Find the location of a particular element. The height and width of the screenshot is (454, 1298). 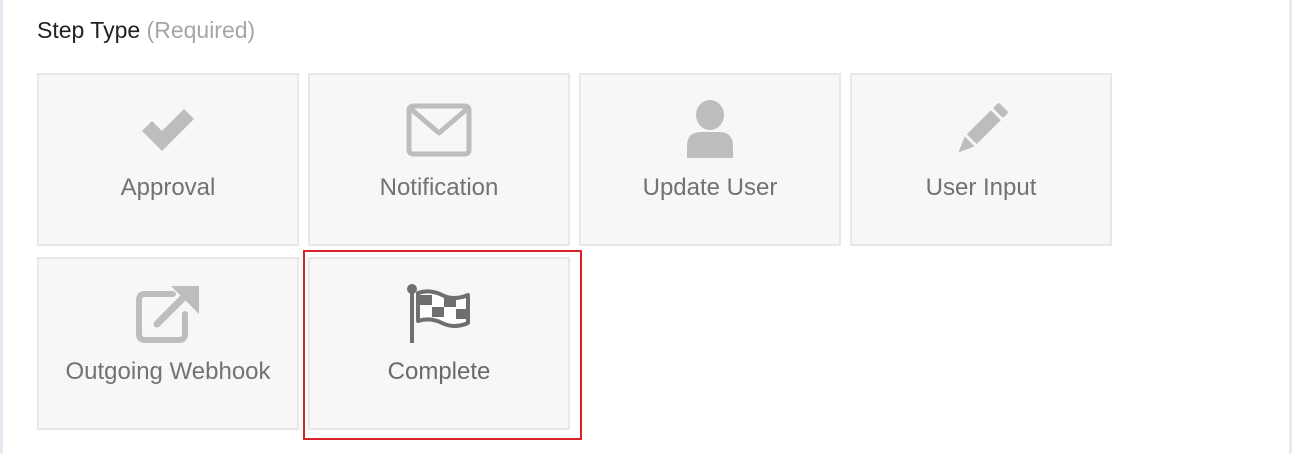

step-type-update-user: Update User is located at coordinates (710, 159).